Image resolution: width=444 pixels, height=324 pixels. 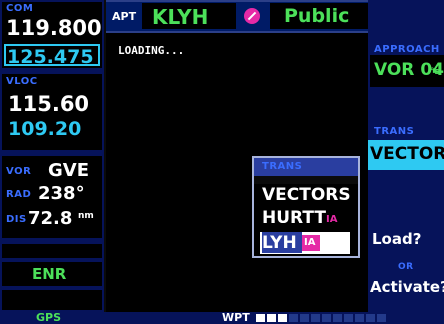 I want to click on vor-identifier: GVE, so click(x=69, y=170).